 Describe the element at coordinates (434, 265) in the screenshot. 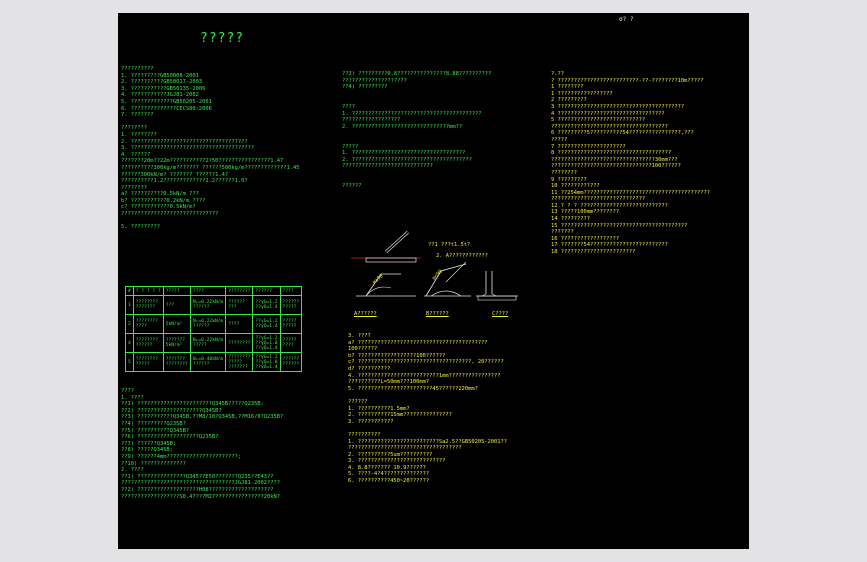

I see `weld-detail-diagram: α≥90 α<90` at that location.